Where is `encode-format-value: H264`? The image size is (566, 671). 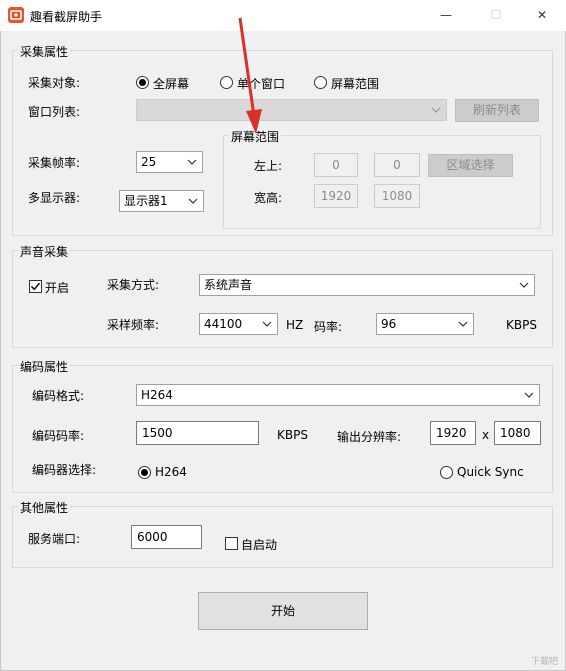
encode-format-value: H264 is located at coordinates (157, 395).